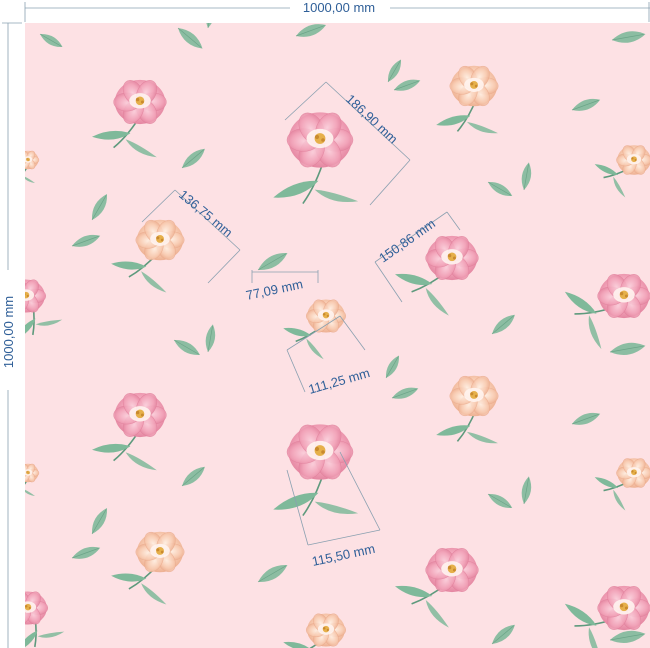 The width and height of the screenshot is (650, 648). I want to click on height-dimension-label: 1000,00 mm, so click(8, 332).